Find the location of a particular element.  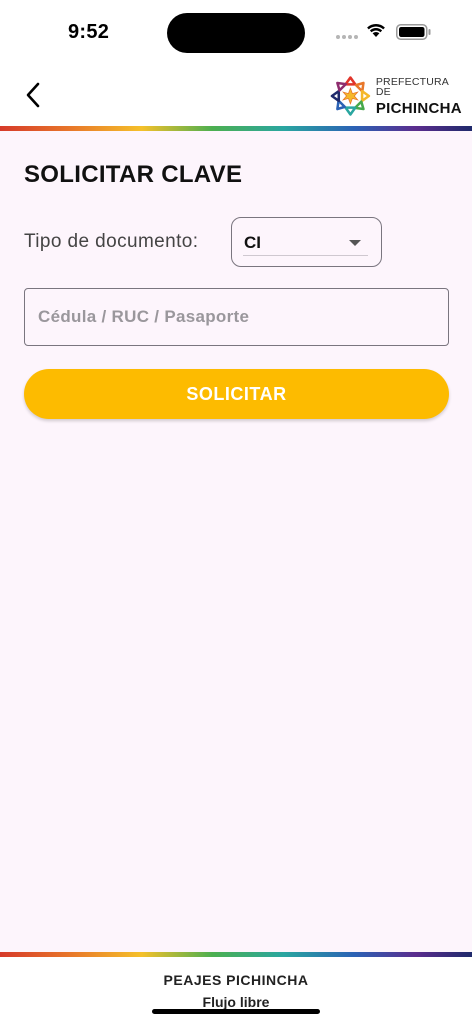

battery-icon is located at coordinates (413, 32).